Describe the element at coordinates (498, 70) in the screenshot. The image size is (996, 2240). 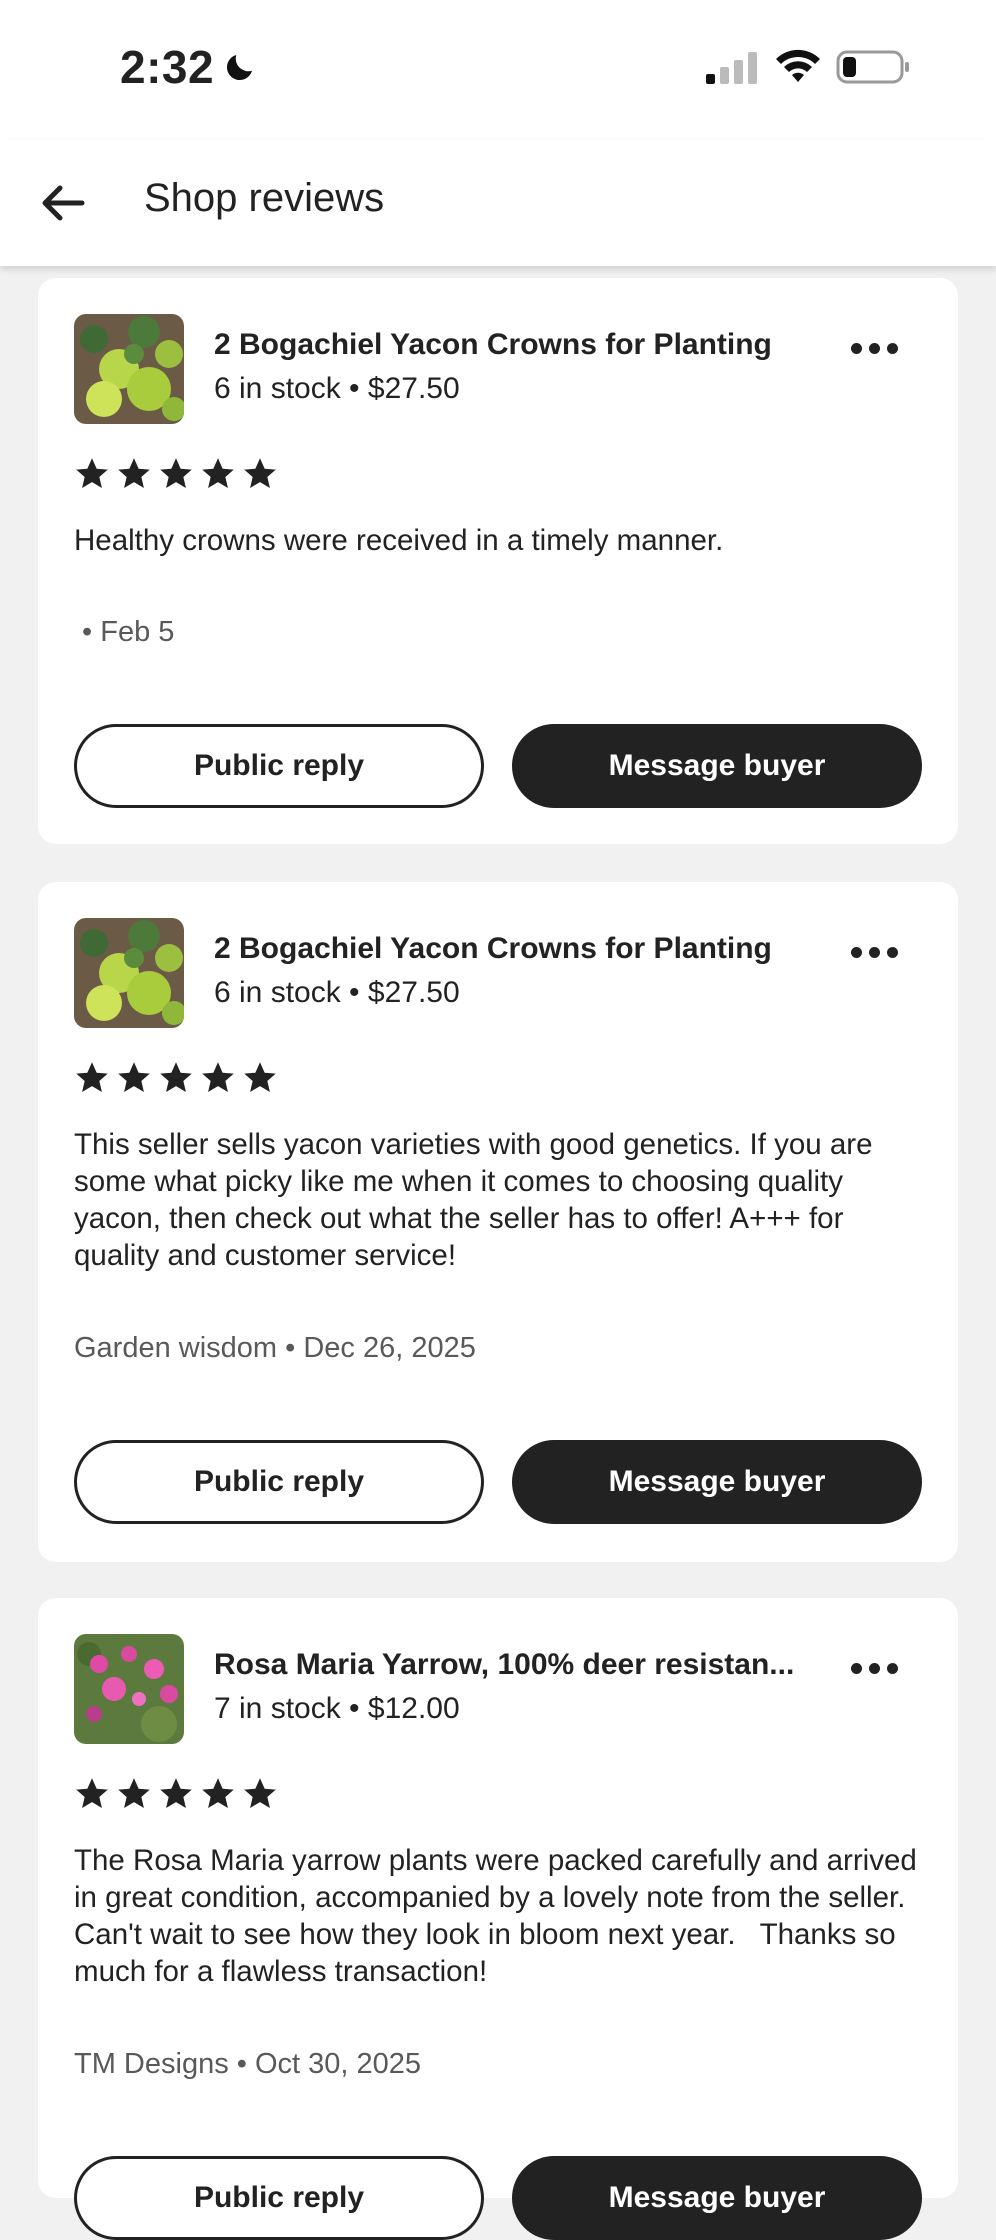
I see `status-bar: 2:32` at that location.